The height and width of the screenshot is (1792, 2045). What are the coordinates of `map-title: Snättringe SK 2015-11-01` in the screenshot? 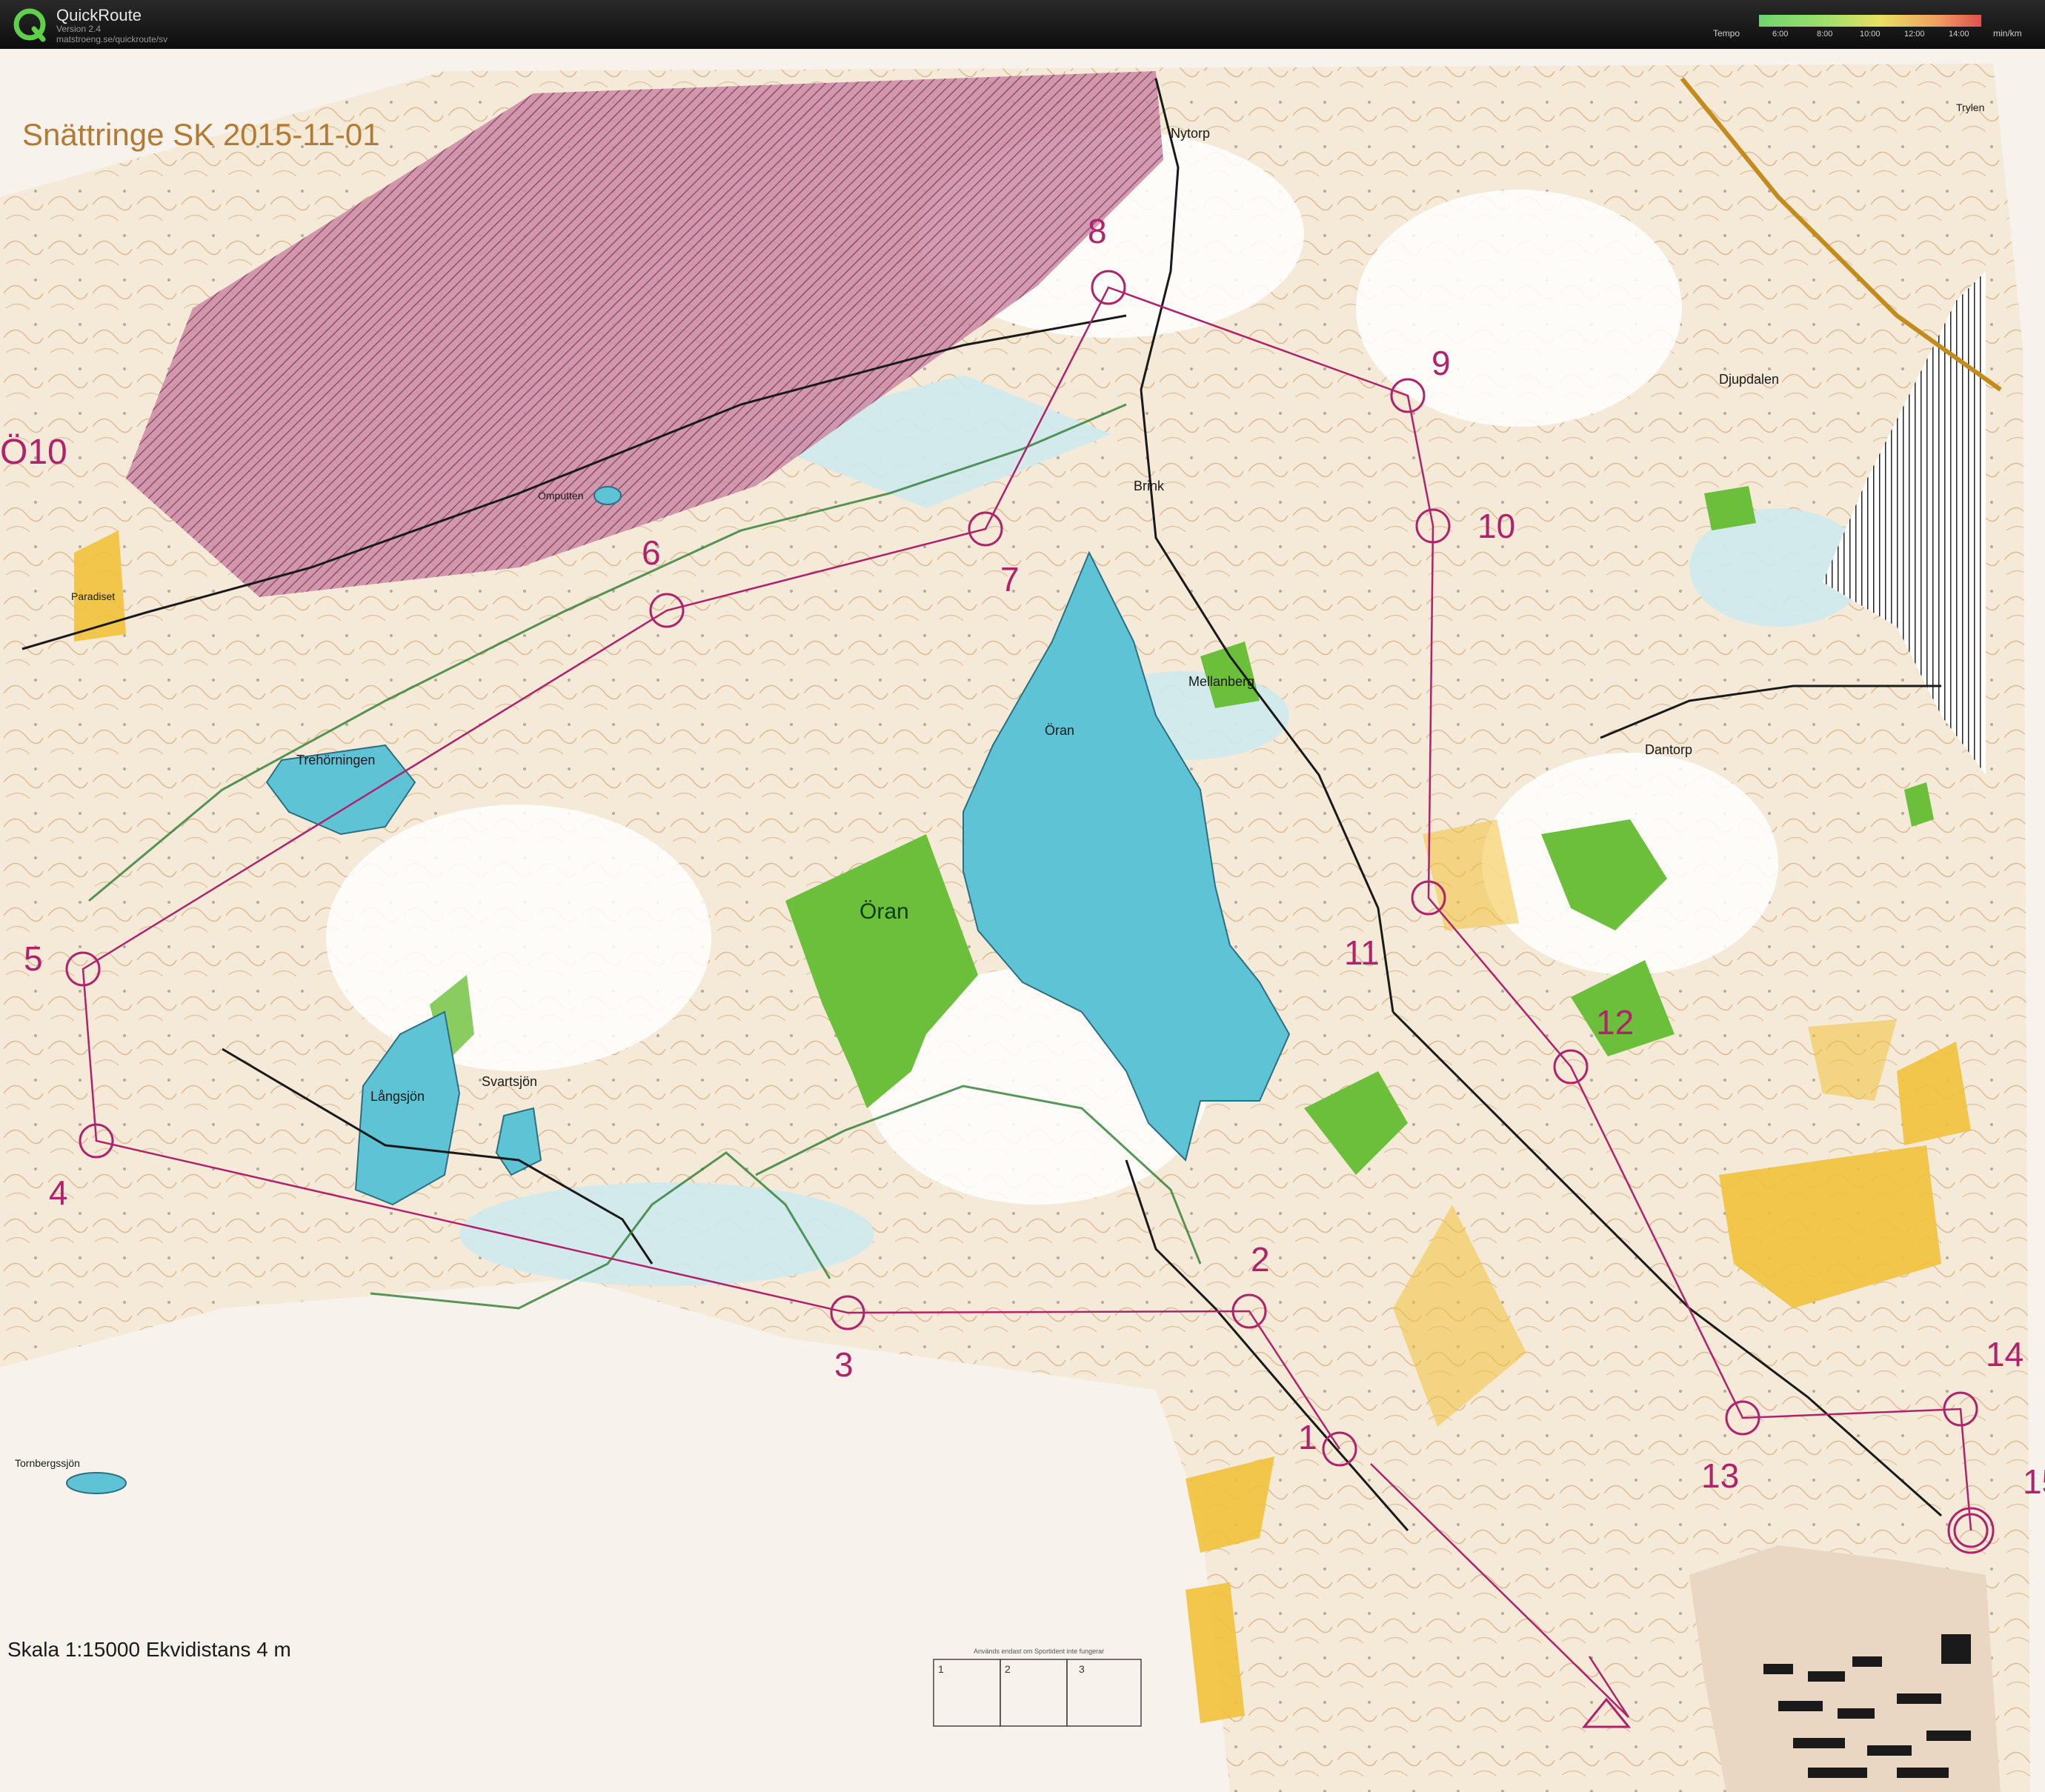 It's located at (201, 134).